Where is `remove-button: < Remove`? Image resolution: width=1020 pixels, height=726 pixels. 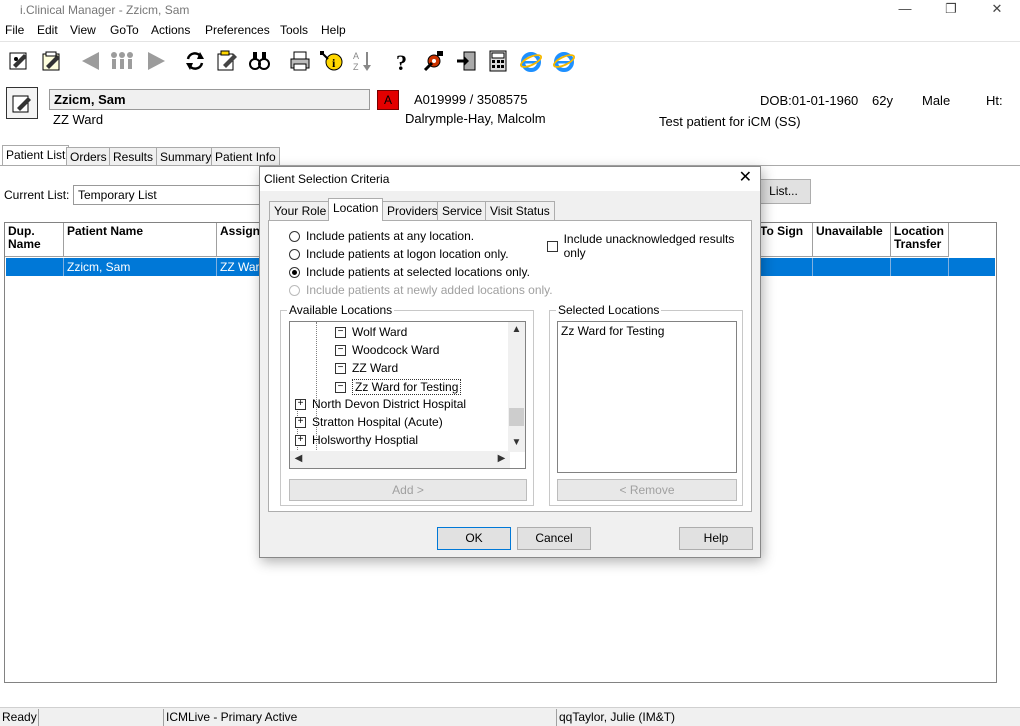
remove-button: < Remove is located at coordinates (647, 490).